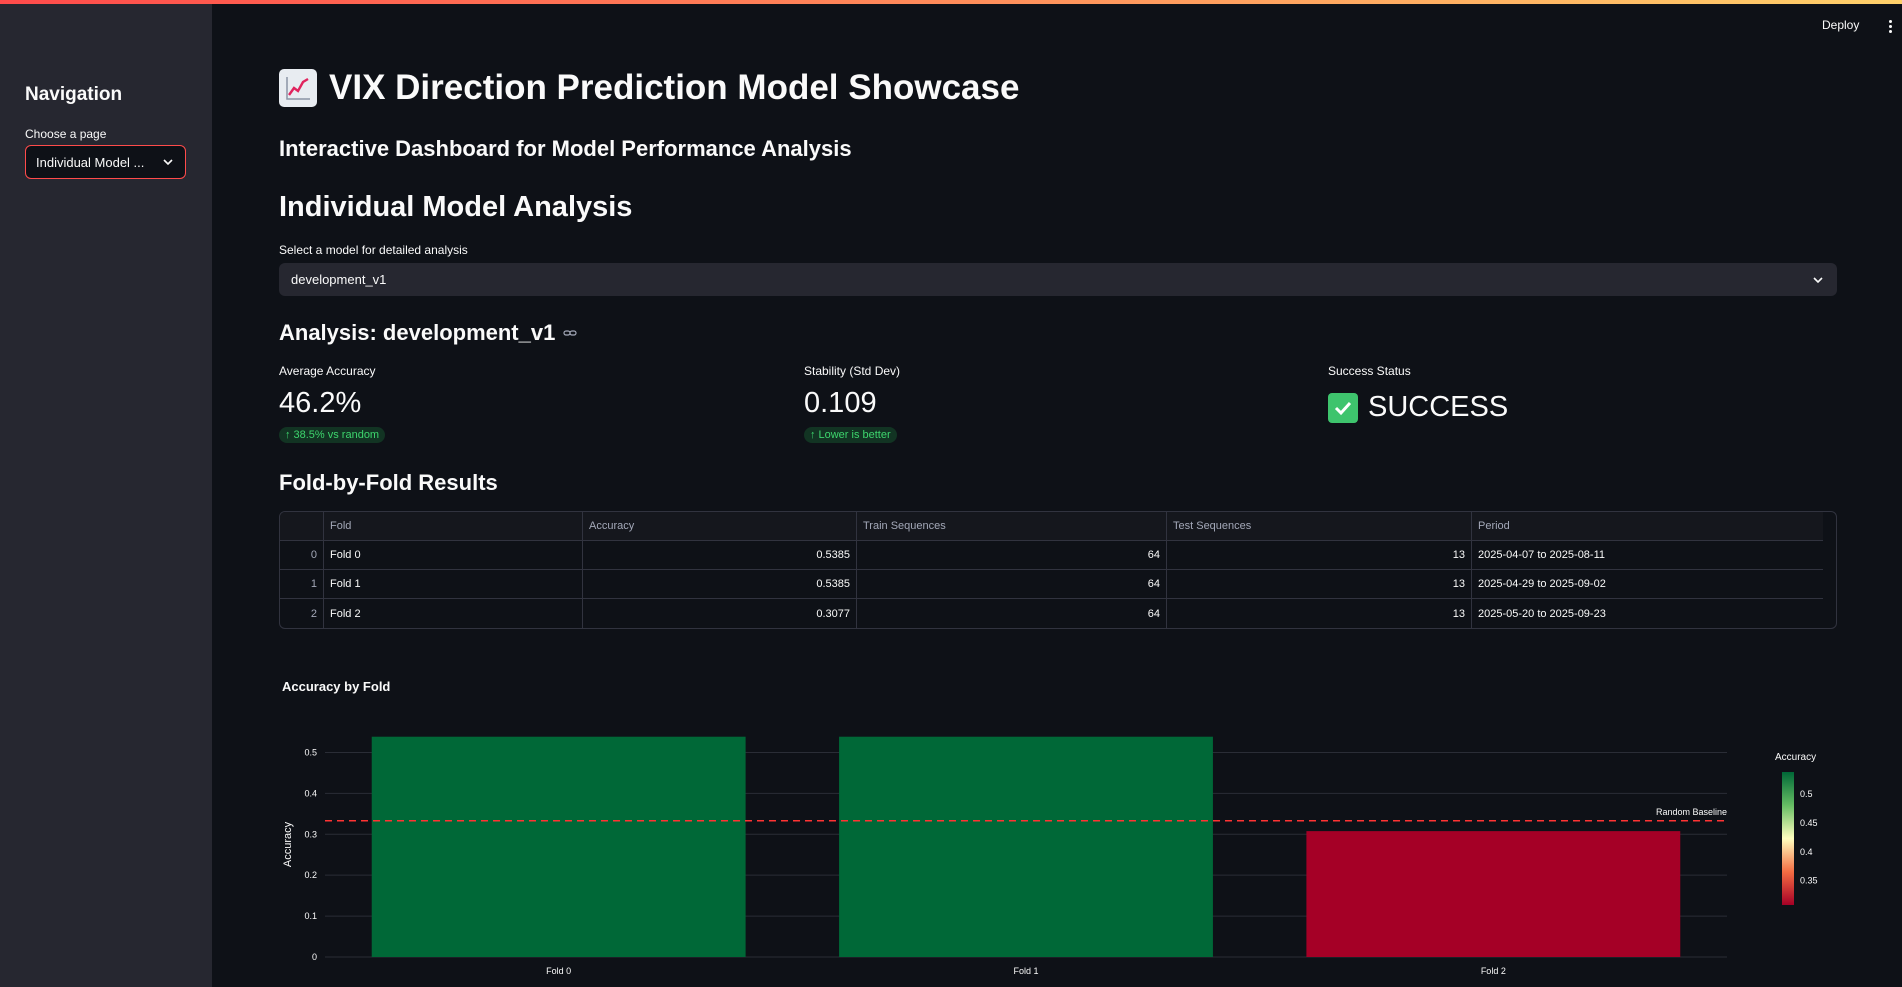  I want to click on colorbar-tick-label: 0.35, so click(1809, 881).